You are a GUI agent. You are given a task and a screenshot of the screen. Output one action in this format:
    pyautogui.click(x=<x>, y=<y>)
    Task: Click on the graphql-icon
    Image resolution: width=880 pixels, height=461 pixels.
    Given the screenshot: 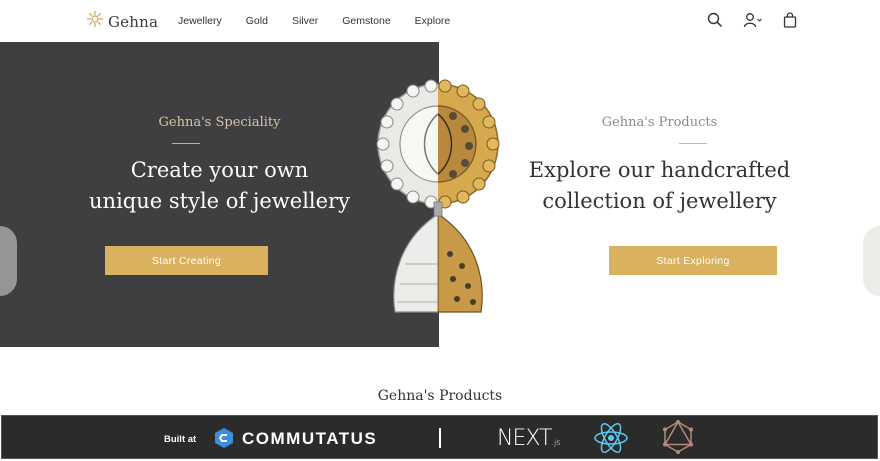 What is the action you would take?
    pyautogui.click(x=678, y=439)
    